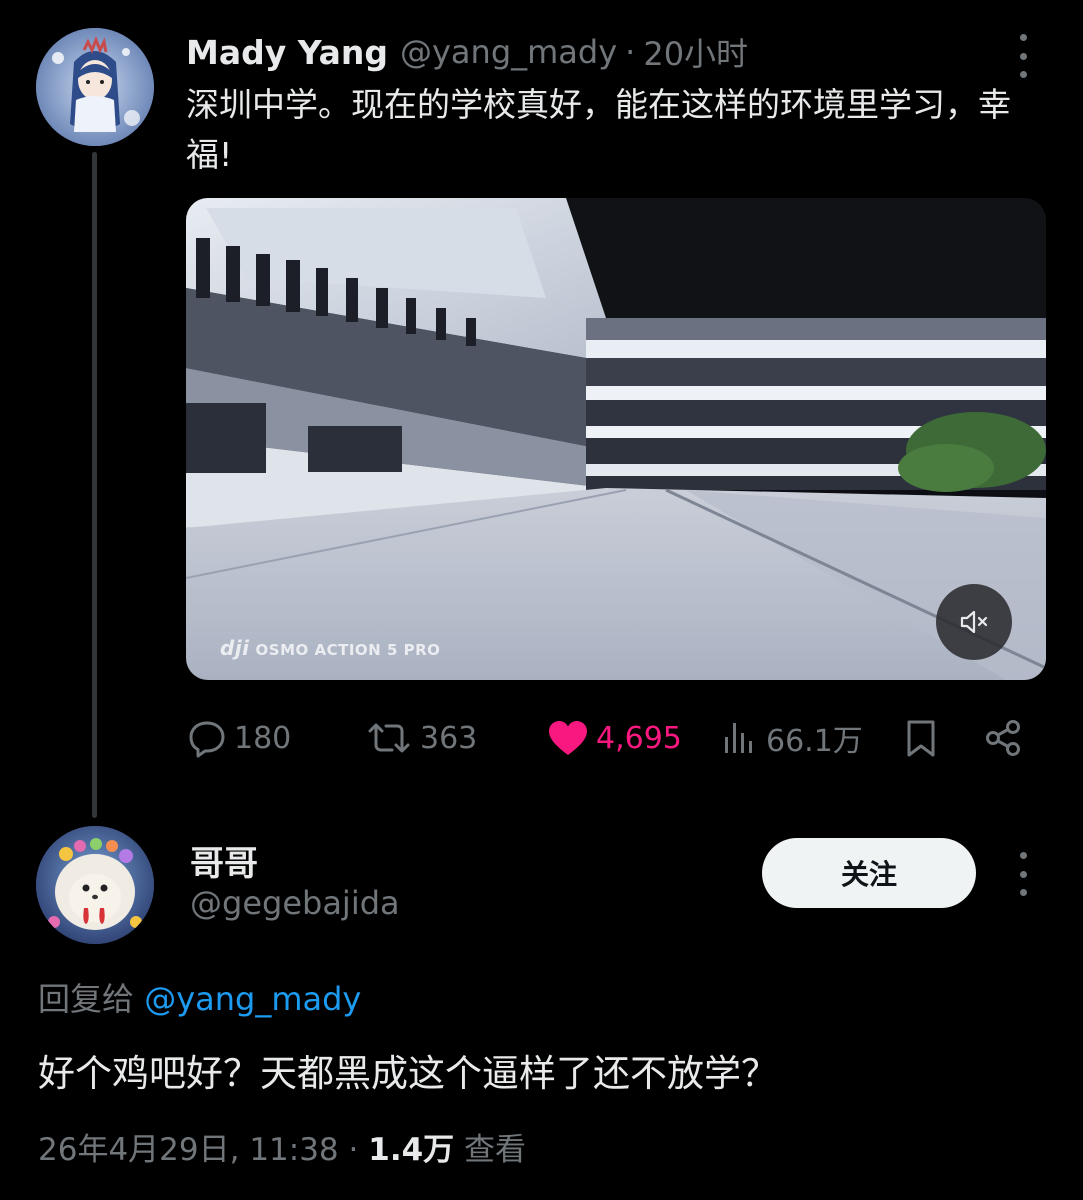 The width and height of the screenshot is (1083, 1200). I want to click on replying-to-line: 回复给 @yang_mady, so click(199, 997).